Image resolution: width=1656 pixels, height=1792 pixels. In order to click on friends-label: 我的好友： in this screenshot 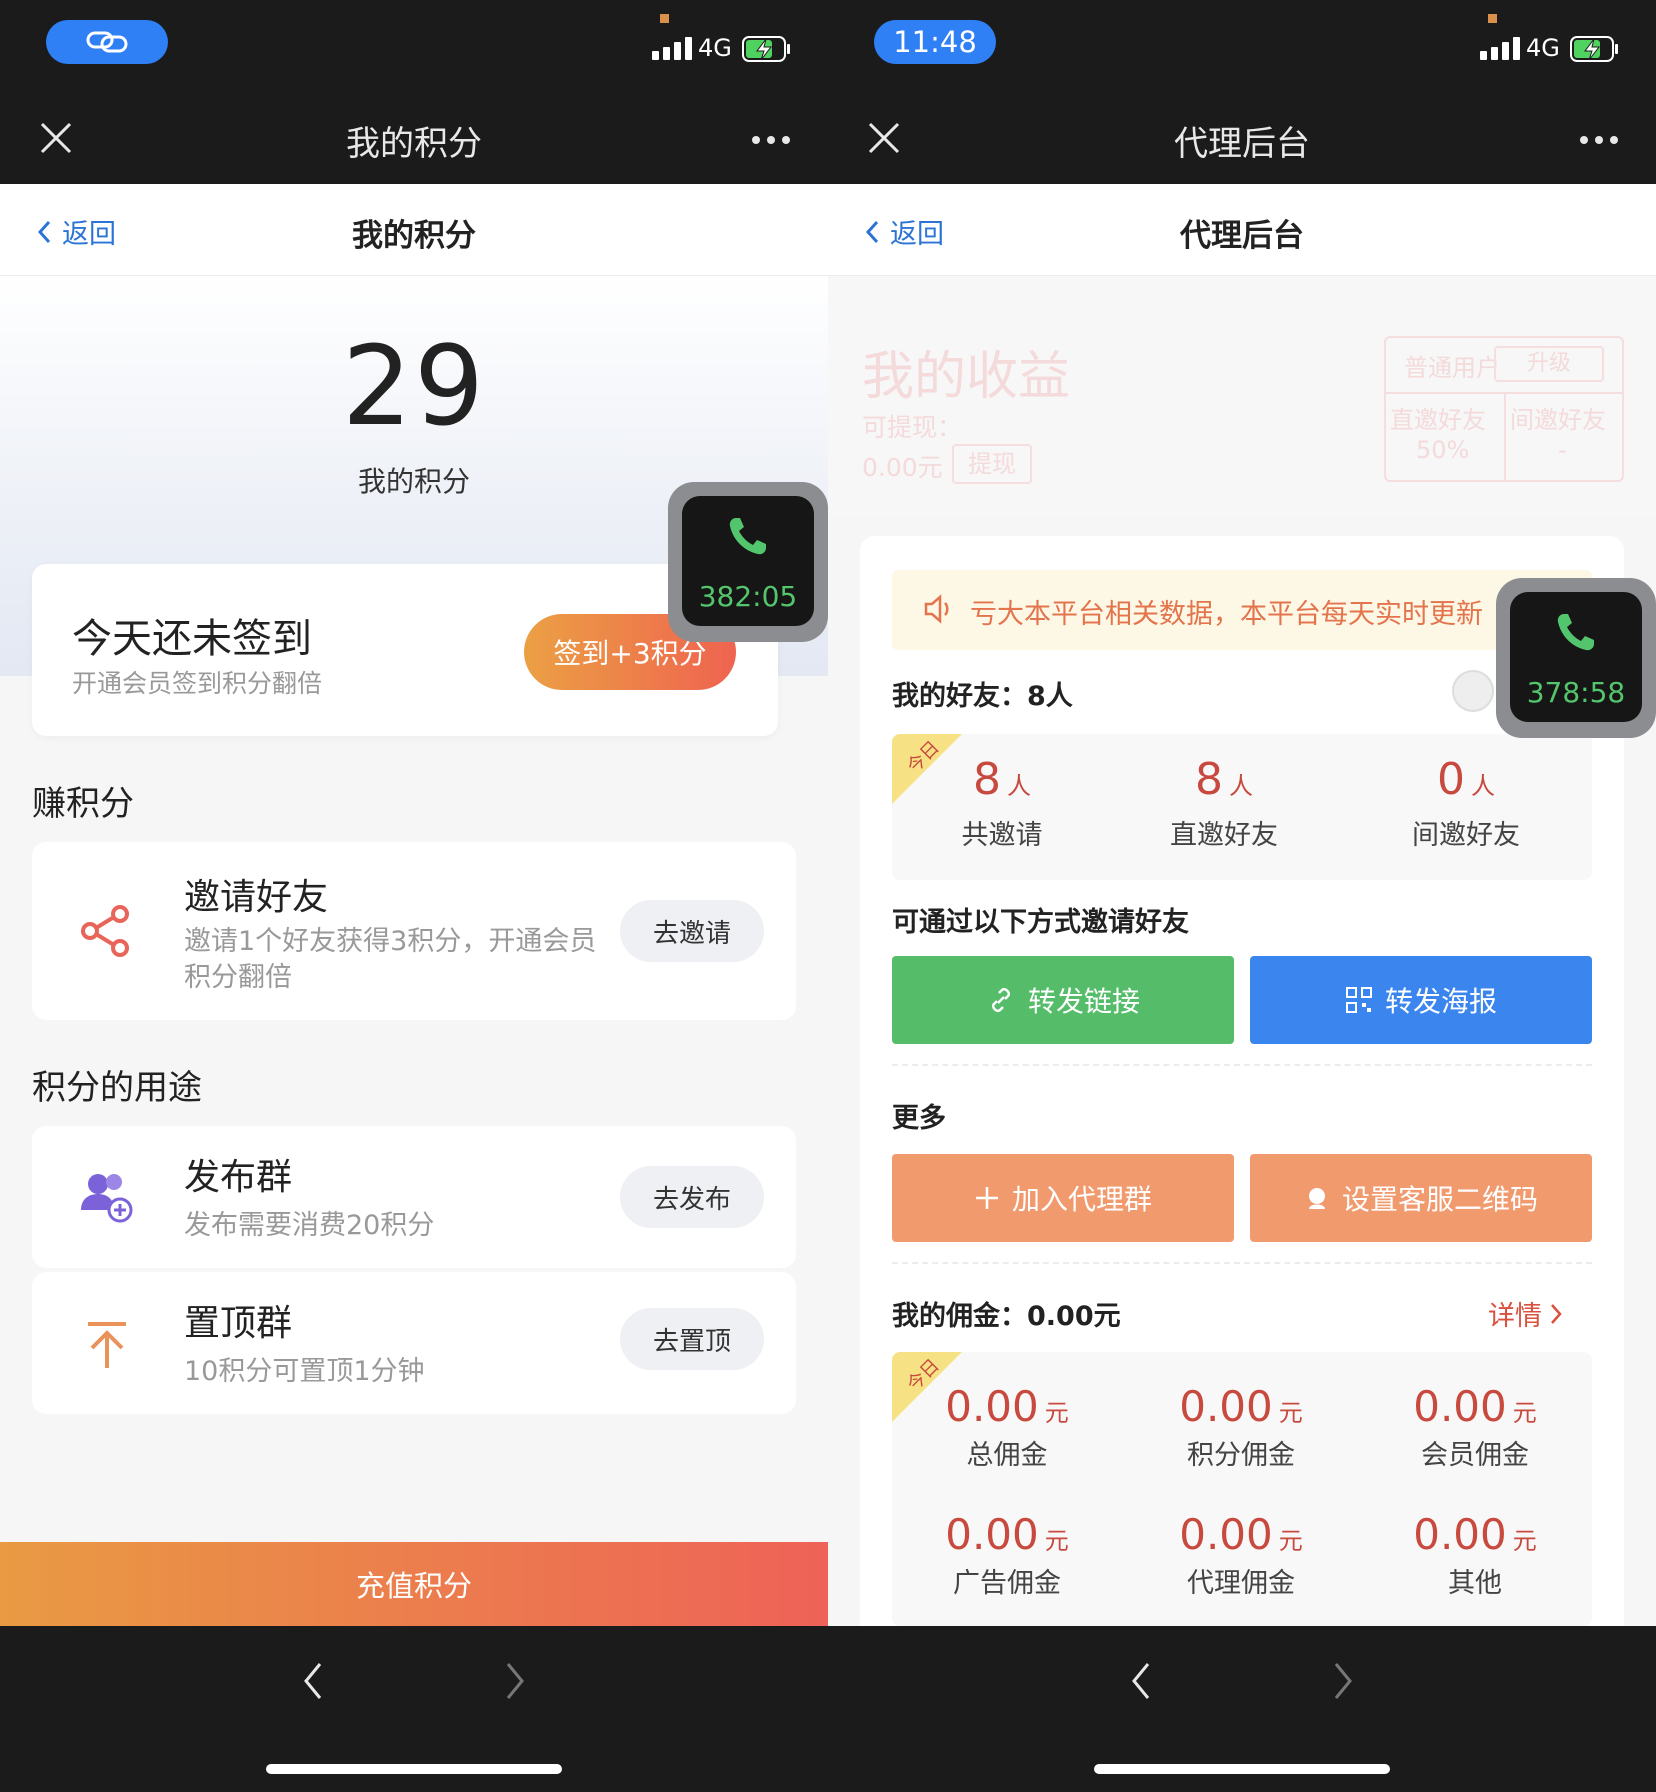, I will do `click(959, 696)`.